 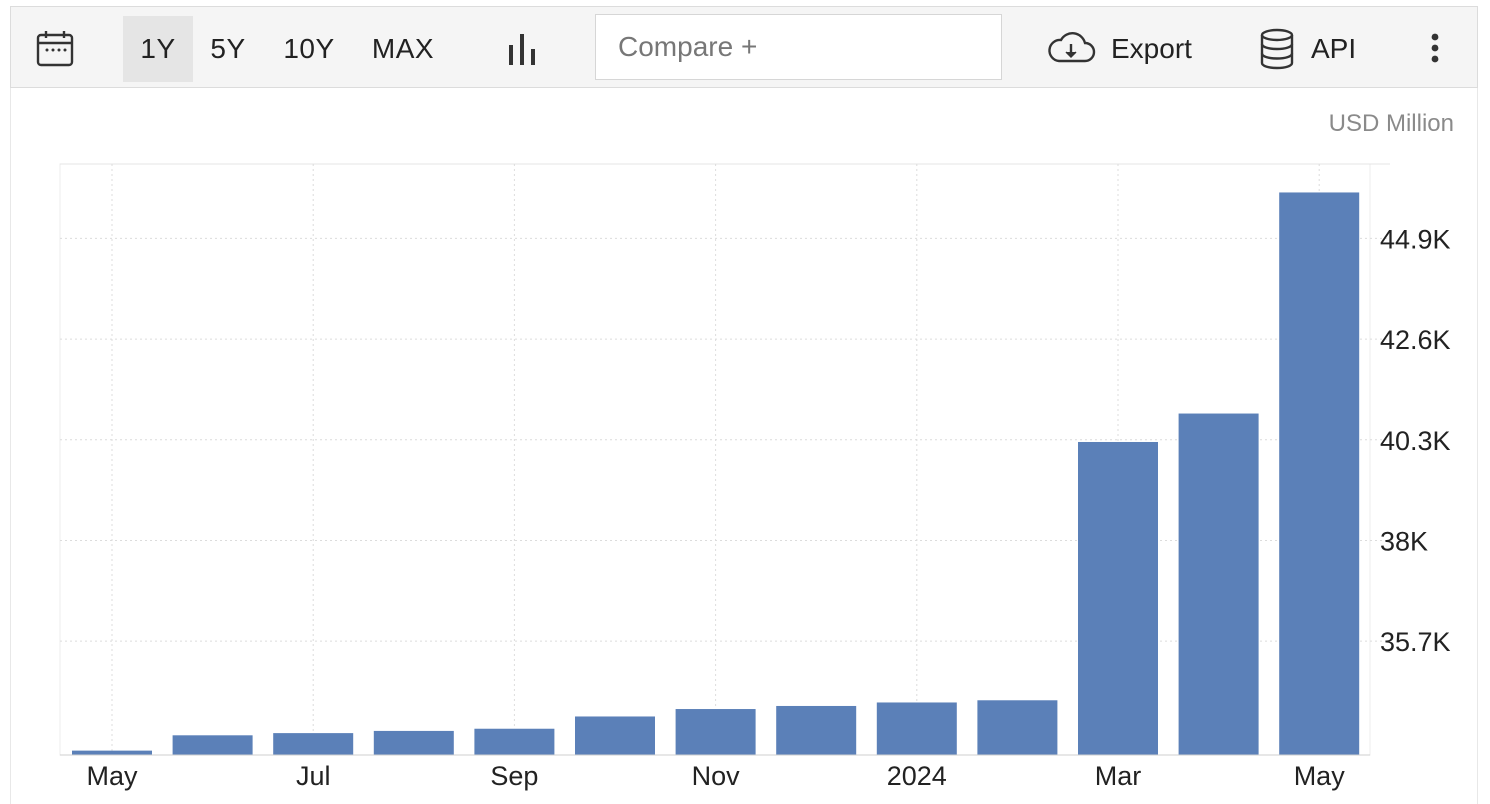 I want to click on x-tick-label: Sep, so click(x=514, y=776).